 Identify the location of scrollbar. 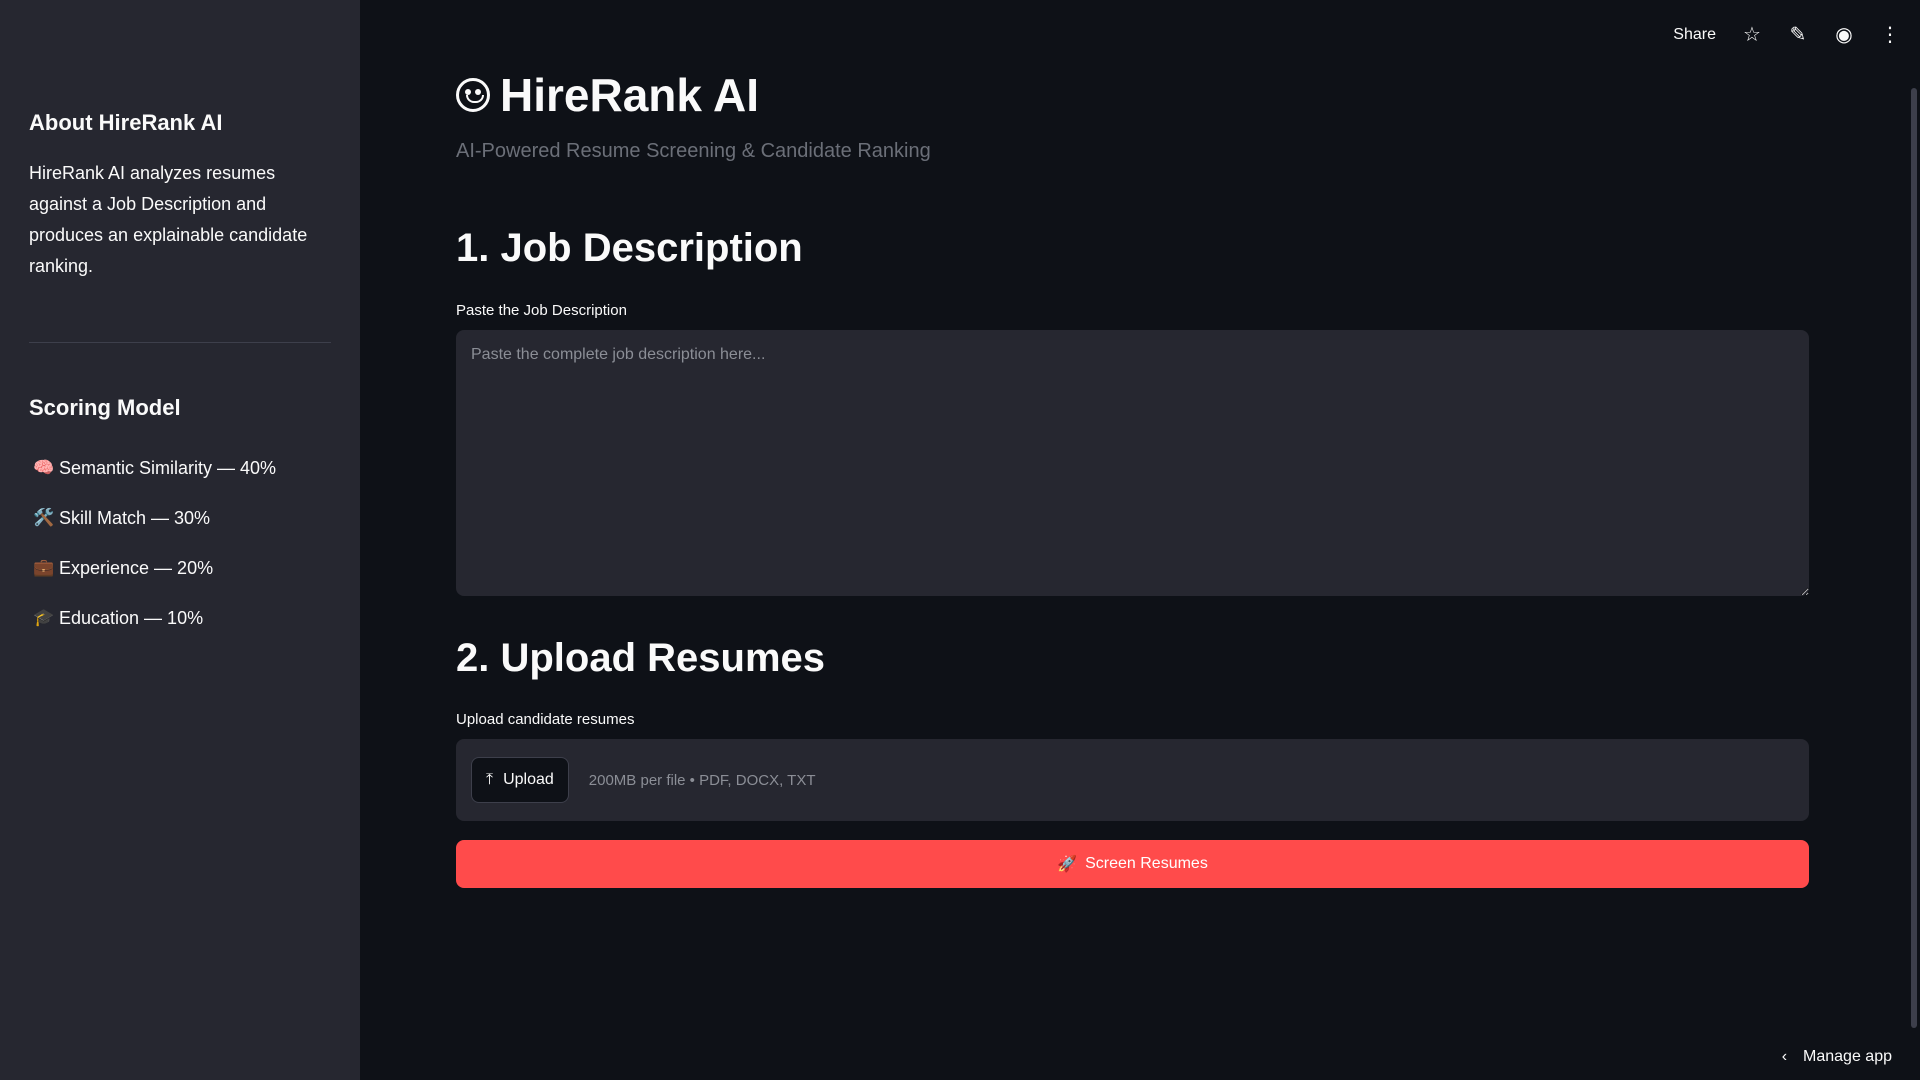
(1914, 558).